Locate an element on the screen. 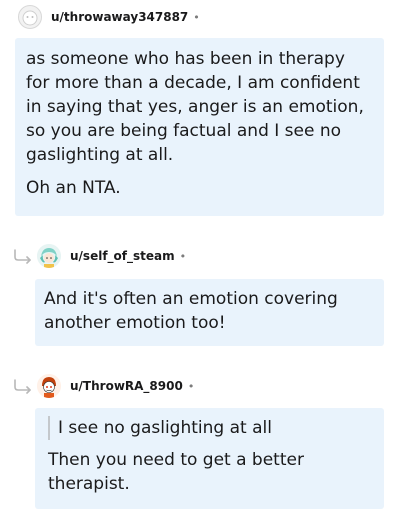 This screenshot has width=400, height=525. comment-header: u/throwaway347887 • is located at coordinates (109, 17).